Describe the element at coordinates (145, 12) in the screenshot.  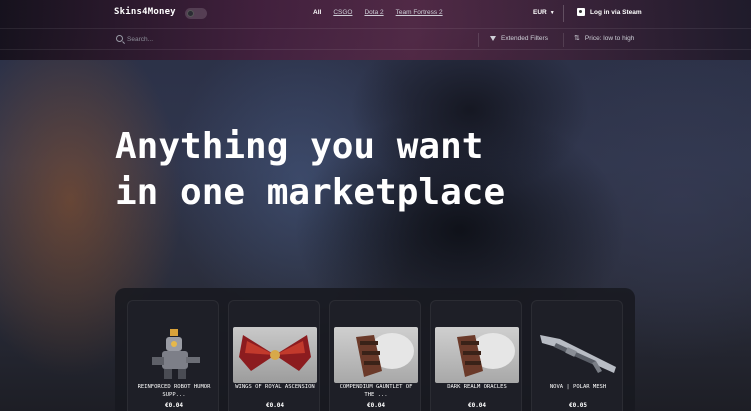
I see `site-logo: Skins4Money` at that location.